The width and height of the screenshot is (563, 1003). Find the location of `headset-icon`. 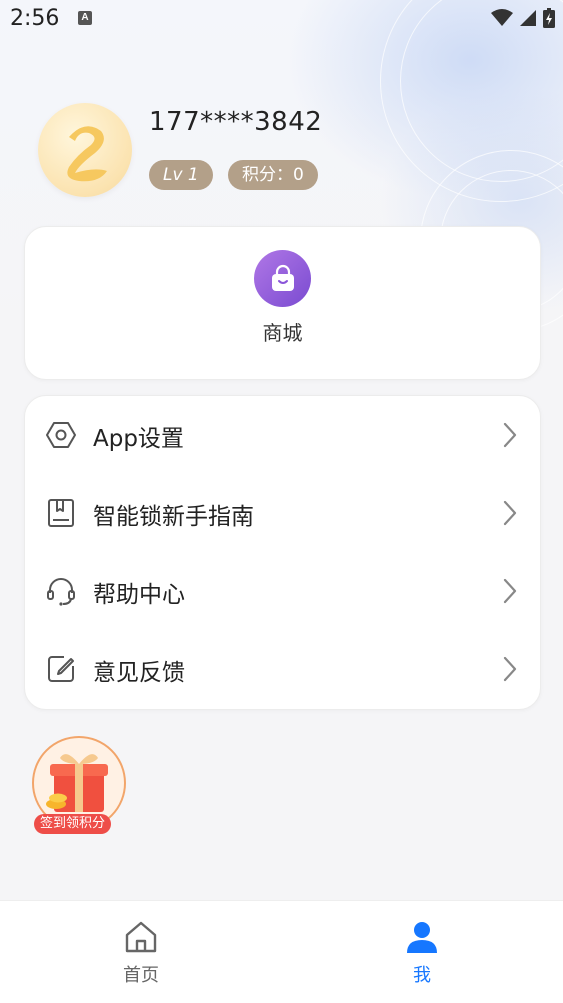

headset-icon is located at coordinates (61, 592).